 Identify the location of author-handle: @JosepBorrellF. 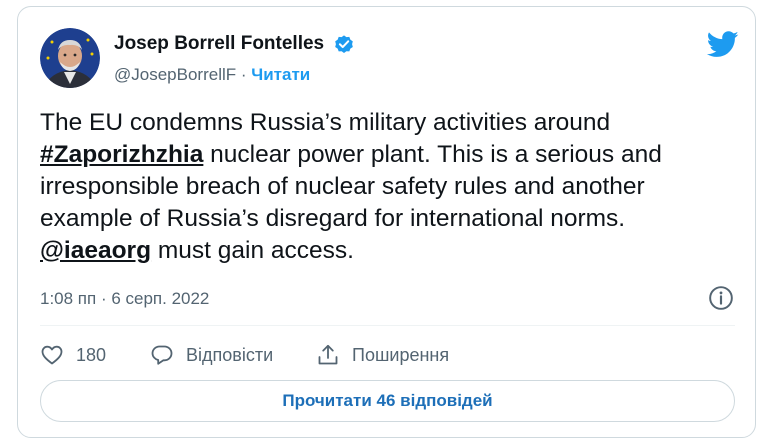
(175, 74).